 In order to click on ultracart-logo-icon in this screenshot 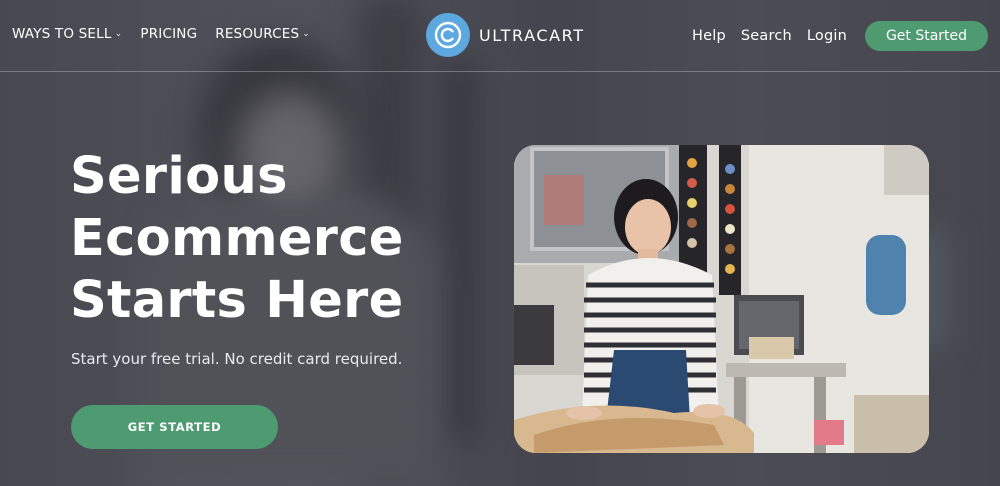, I will do `click(448, 35)`.